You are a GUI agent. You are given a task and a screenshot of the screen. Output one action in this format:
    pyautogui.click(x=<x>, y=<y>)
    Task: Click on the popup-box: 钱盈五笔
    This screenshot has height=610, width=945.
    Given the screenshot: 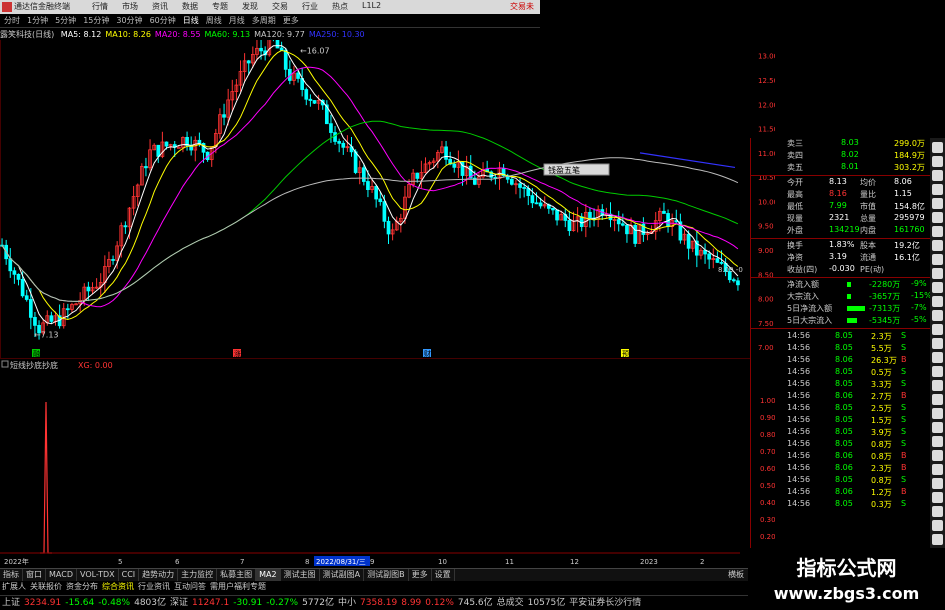 What is the action you would take?
    pyautogui.click(x=576, y=169)
    